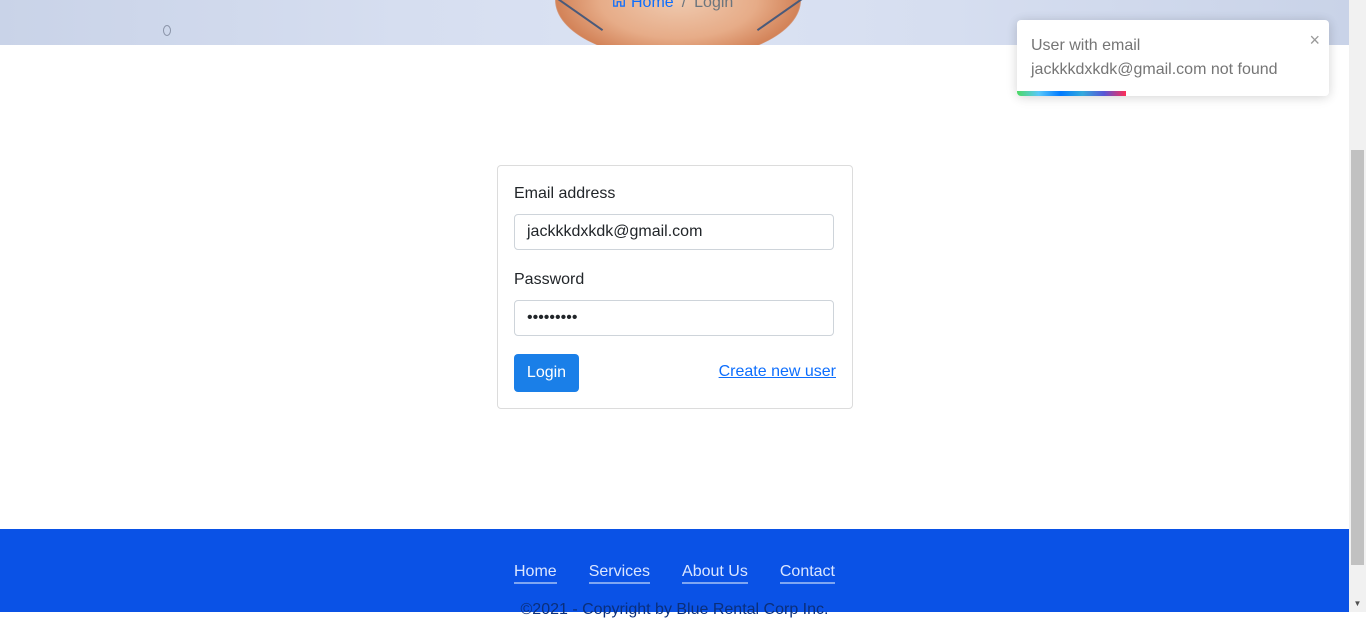 The height and width of the screenshot is (619, 1366). What do you see at coordinates (619, 6) in the screenshot?
I see `home-icon` at bounding box center [619, 6].